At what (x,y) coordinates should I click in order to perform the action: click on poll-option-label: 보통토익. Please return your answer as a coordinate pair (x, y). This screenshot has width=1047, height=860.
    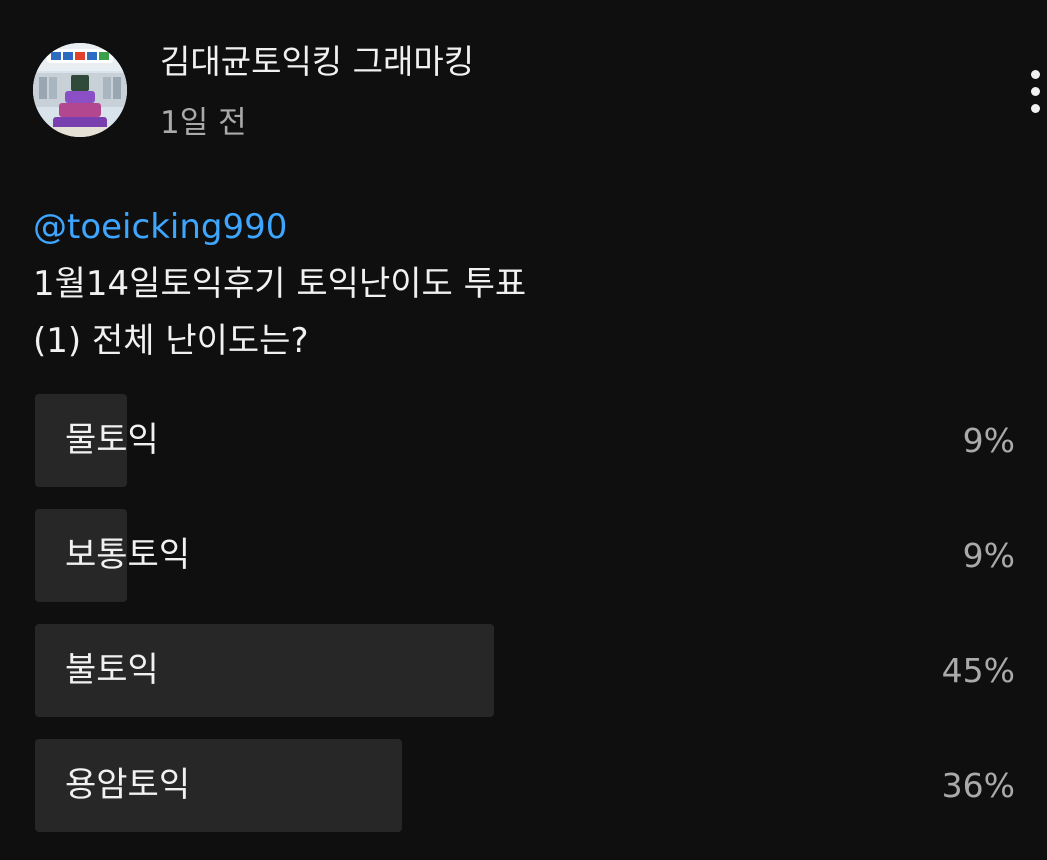
    Looking at the image, I should click on (128, 555).